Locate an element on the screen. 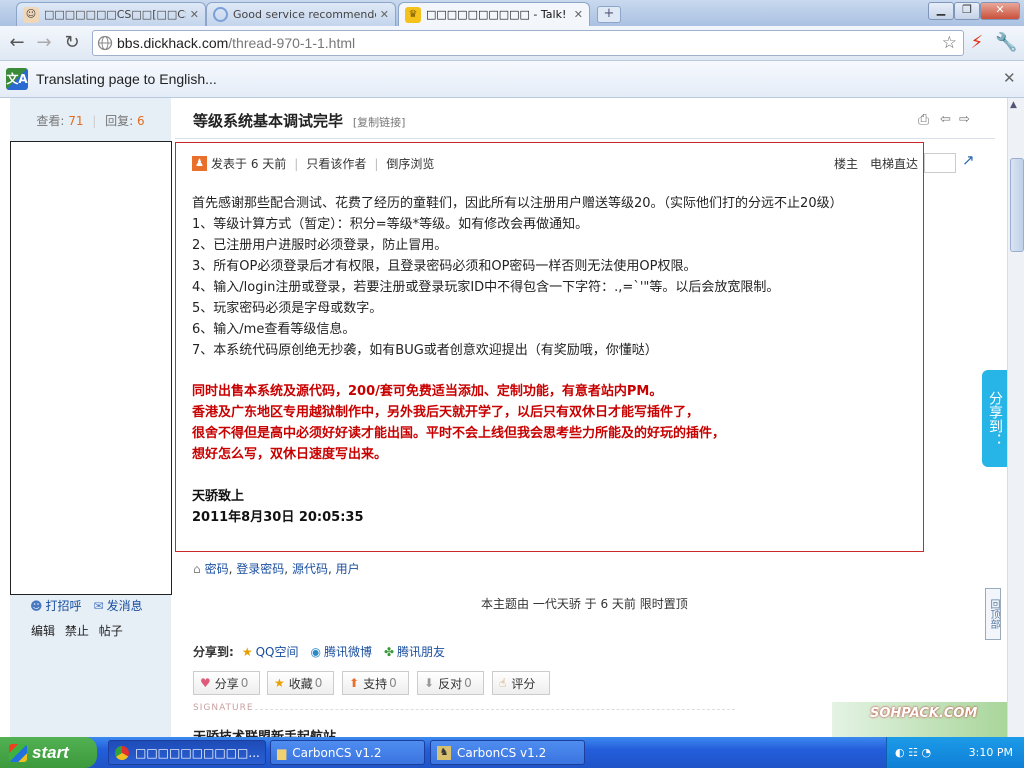 The height and width of the screenshot is (768, 1024). watermark-logo: SOHPACK.COM is located at coordinates (919, 719).